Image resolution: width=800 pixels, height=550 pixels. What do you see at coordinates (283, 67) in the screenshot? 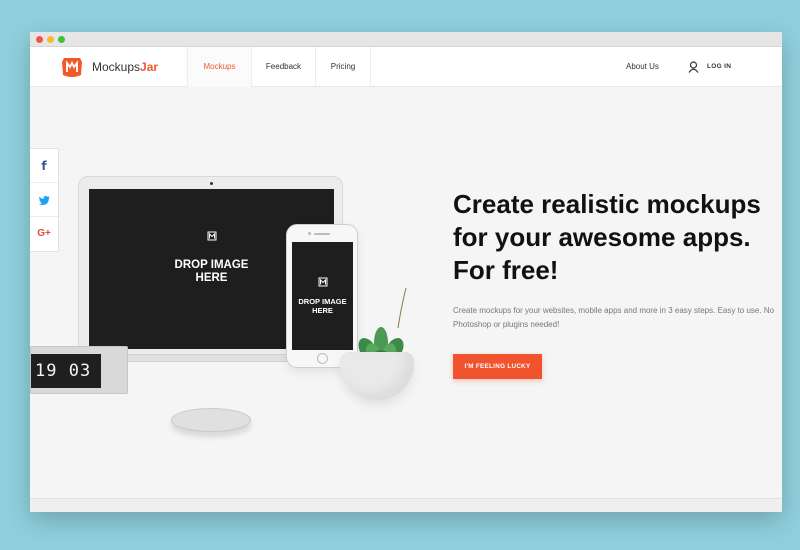
I see `tab-feedback: Feedback` at bounding box center [283, 67].